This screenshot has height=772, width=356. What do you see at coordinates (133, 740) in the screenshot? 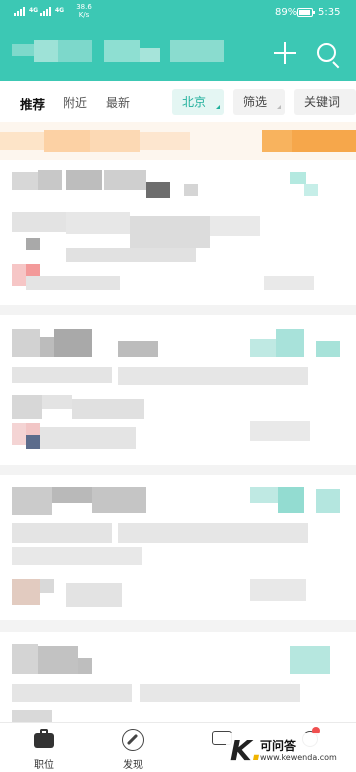
I see `compass-icon` at bounding box center [133, 740].